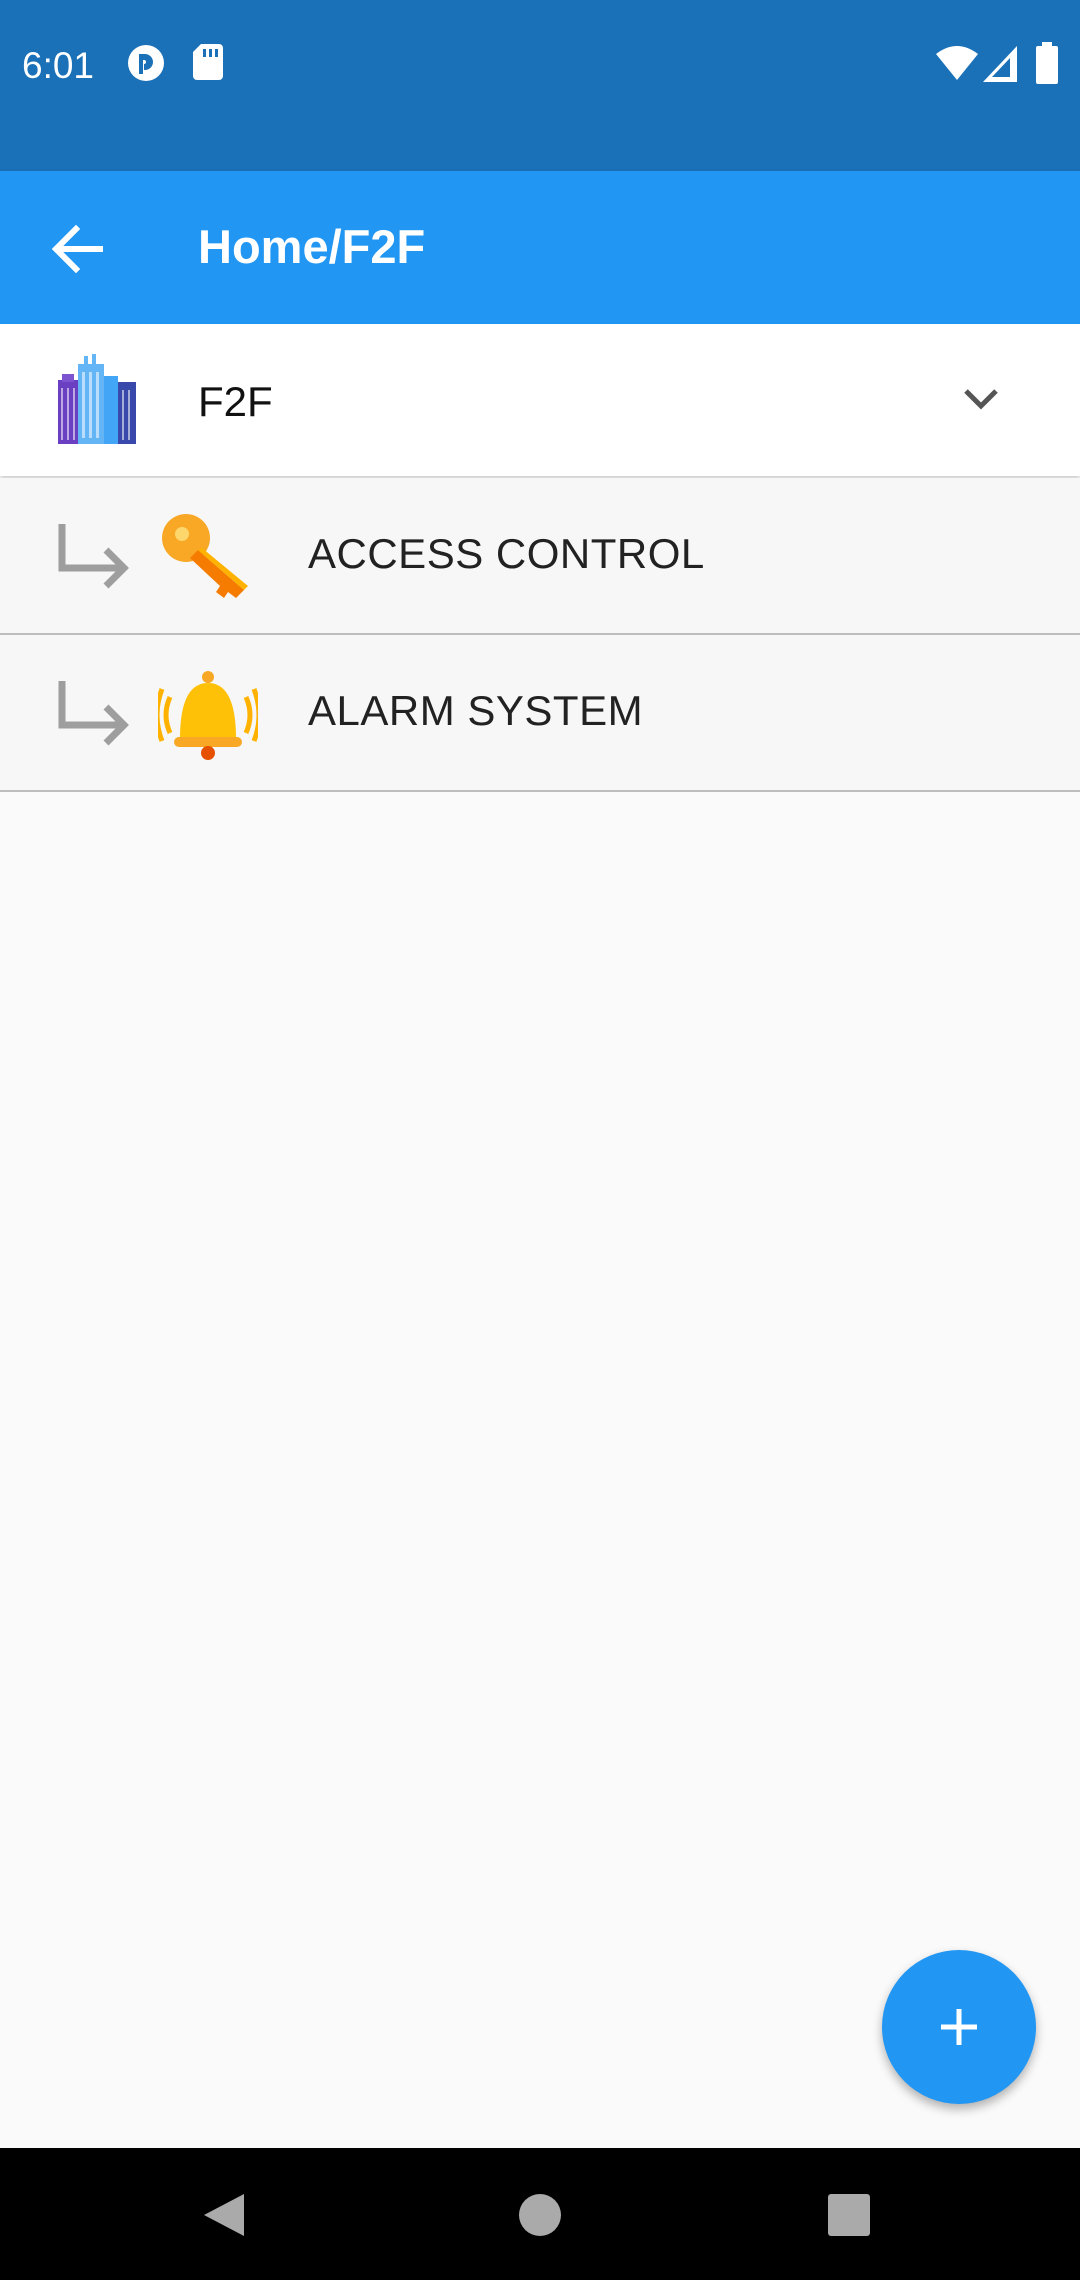  Describe the element at coordinates (146, 65) in the screenshot. I see `sync-icon` at that location.